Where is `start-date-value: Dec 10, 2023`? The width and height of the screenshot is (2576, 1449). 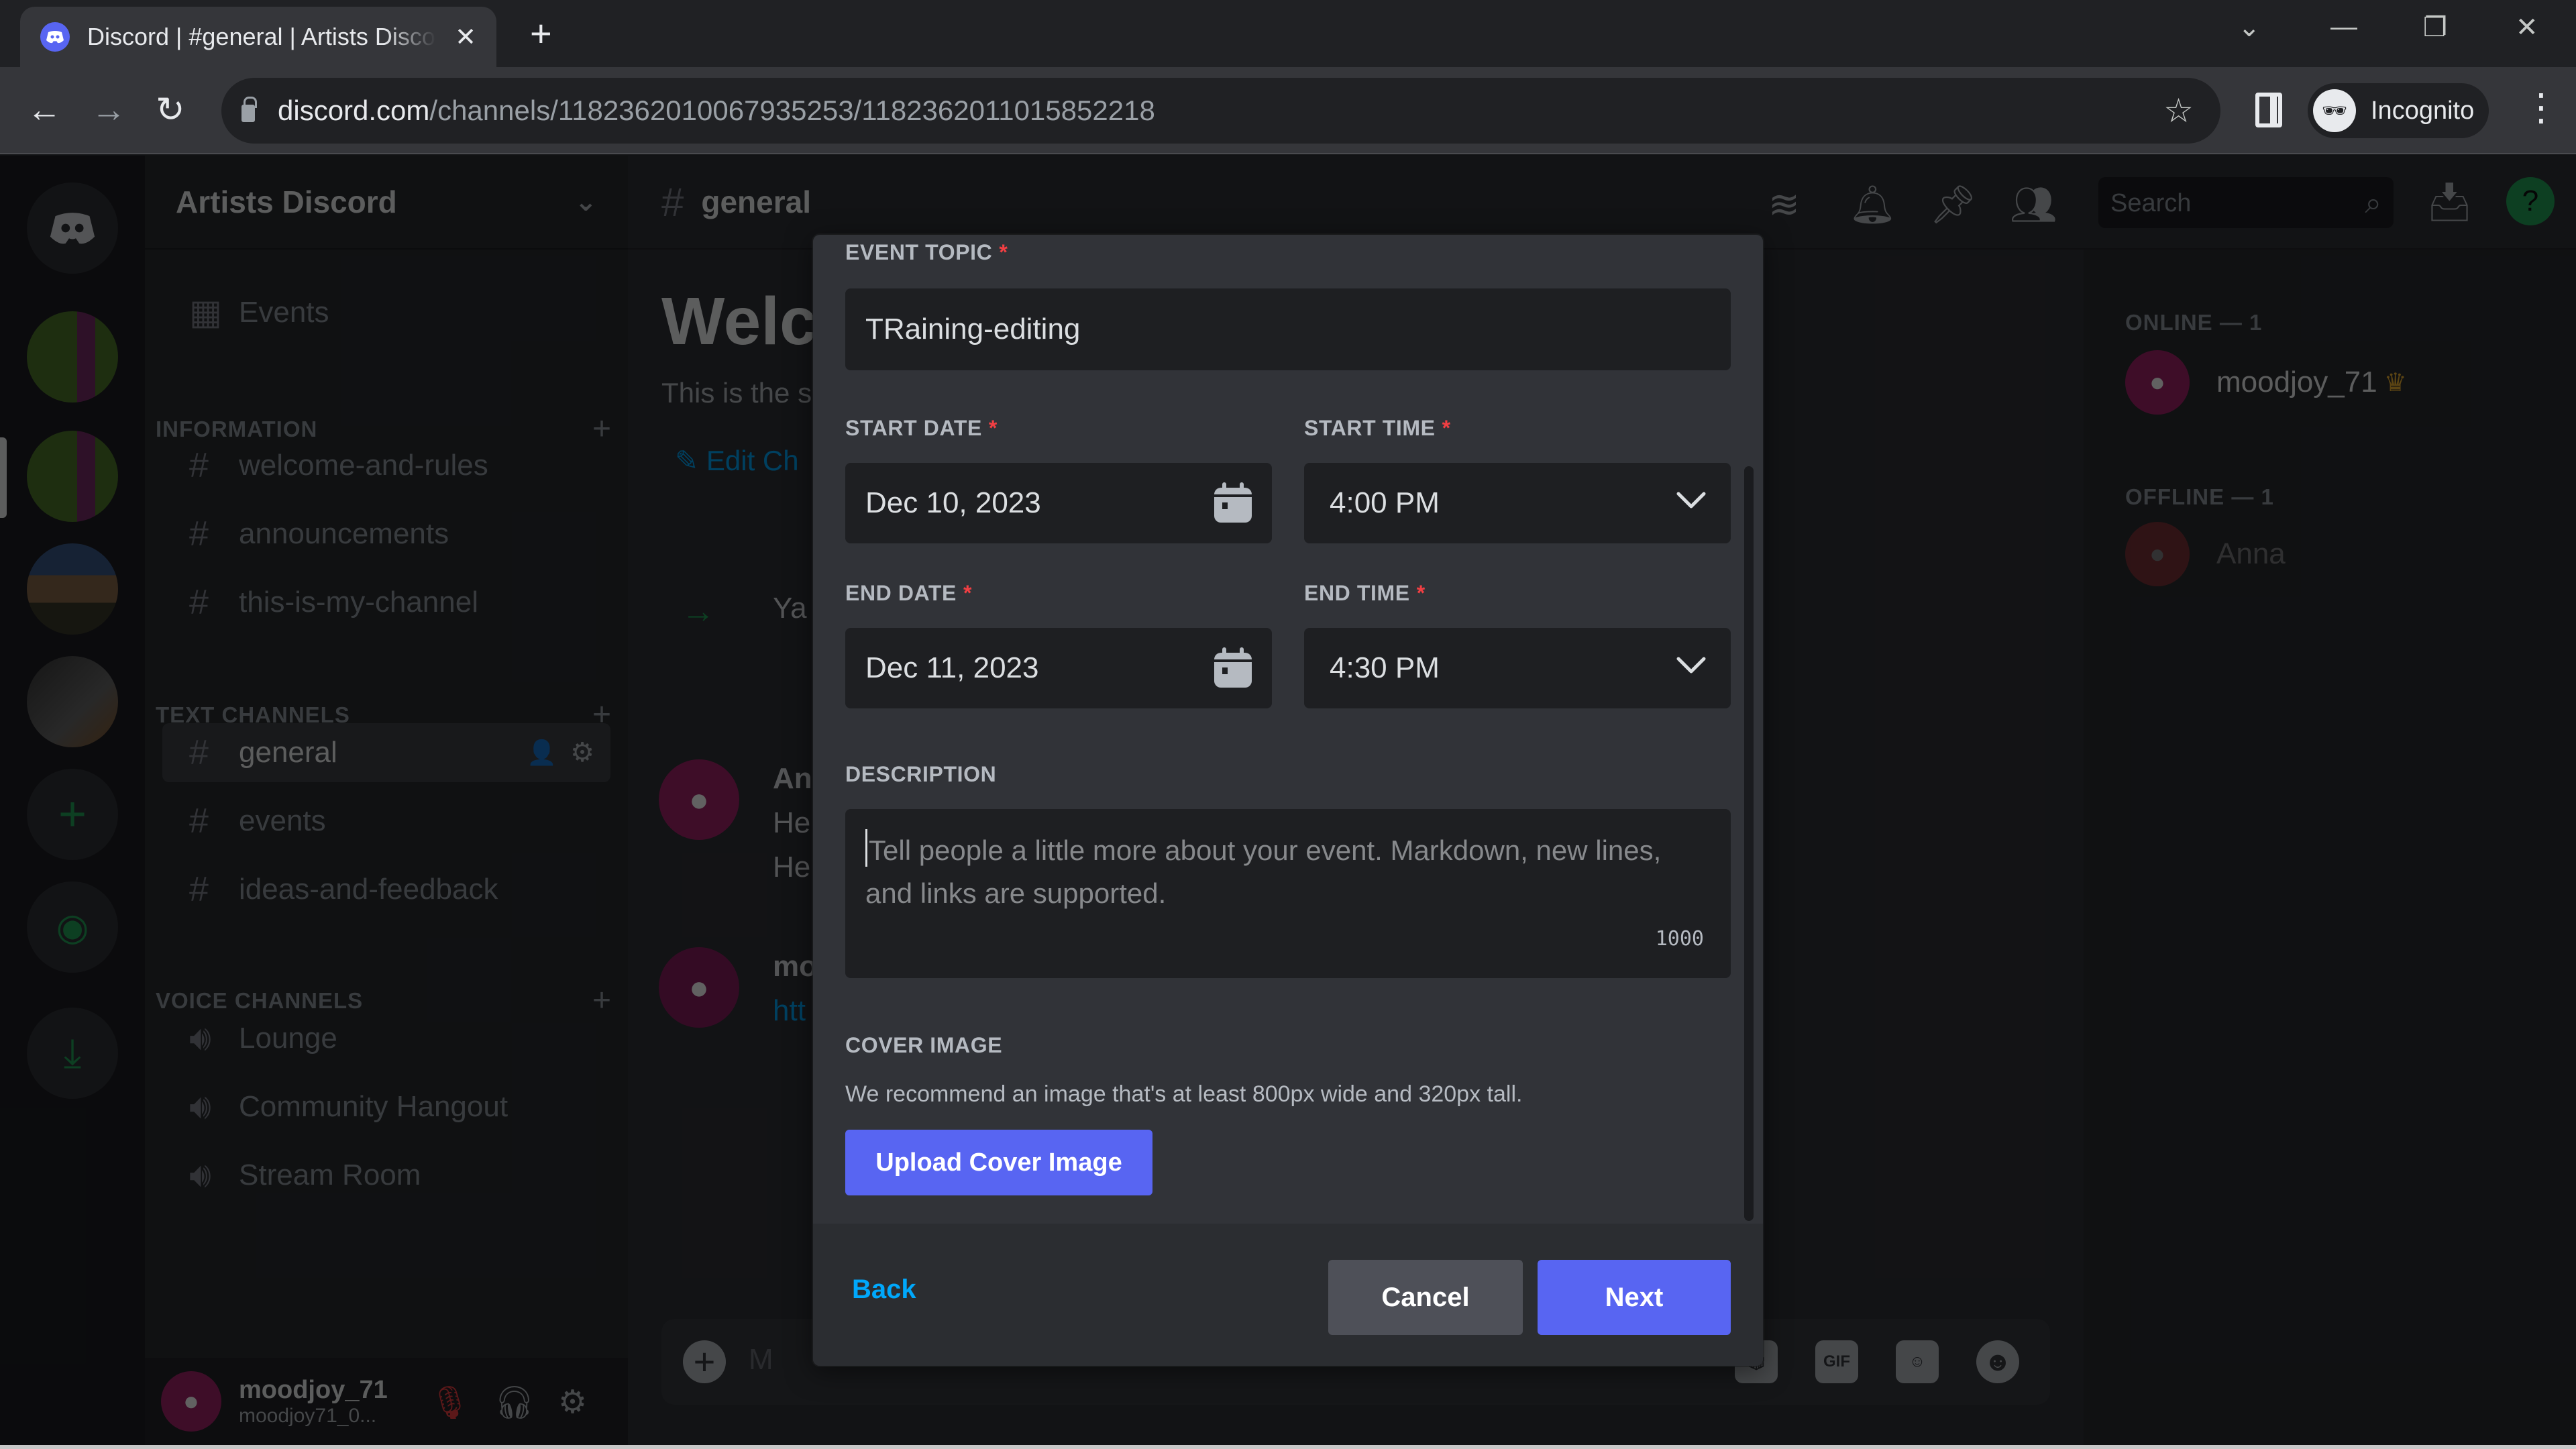
start-date-value: Dec 10, 2023 is located at coordinates (953, 502).